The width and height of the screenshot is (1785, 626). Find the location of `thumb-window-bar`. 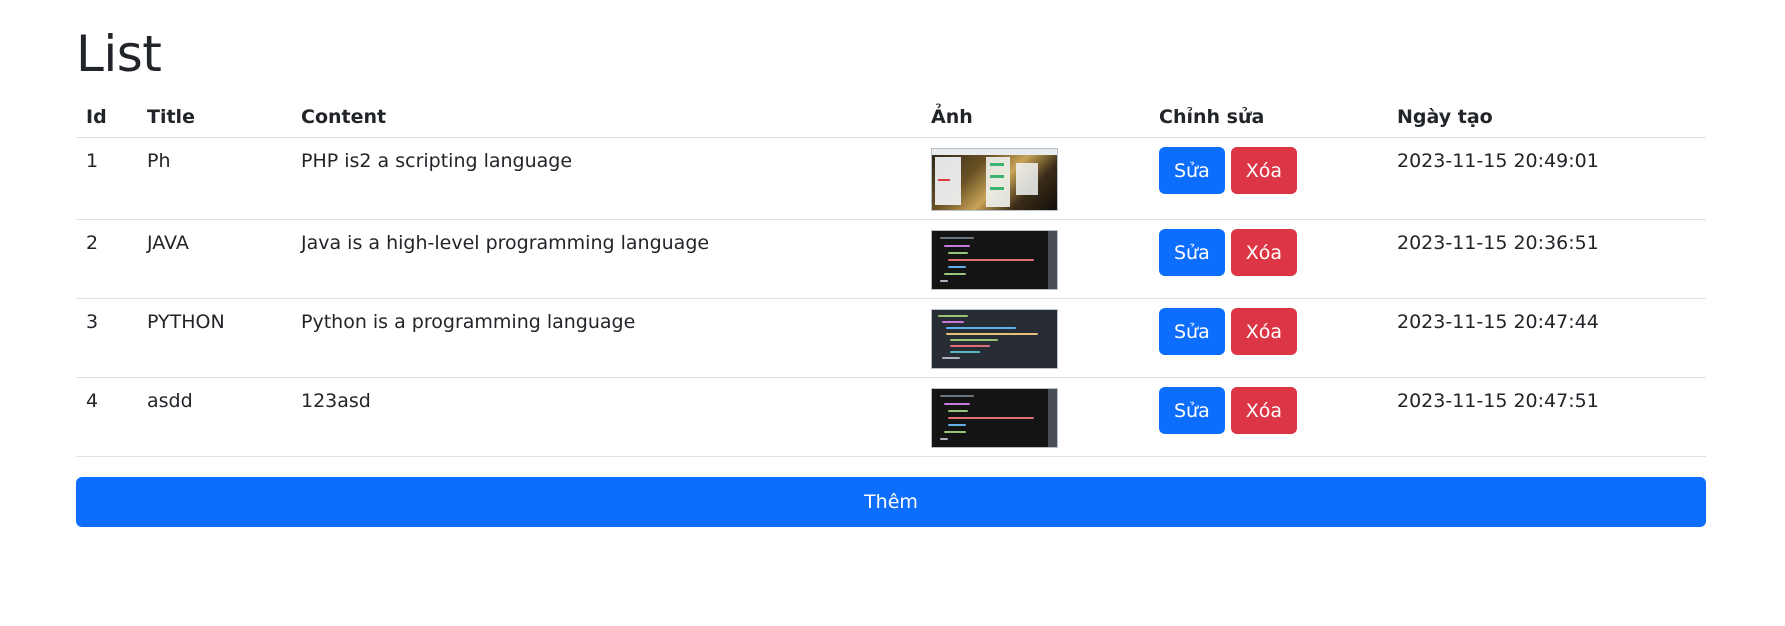

thumb-window-bar is located at coordinates (994, 152).